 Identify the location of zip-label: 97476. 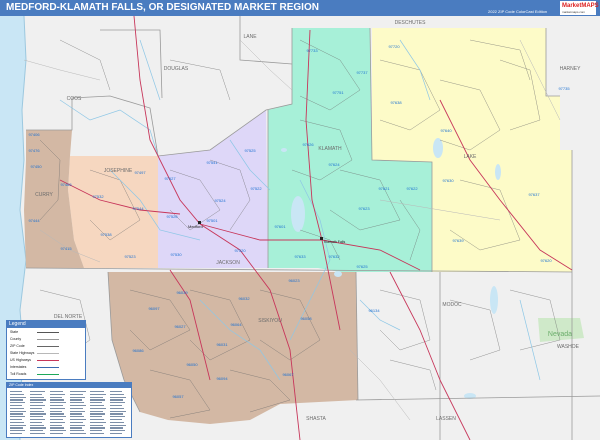
(34, 150).